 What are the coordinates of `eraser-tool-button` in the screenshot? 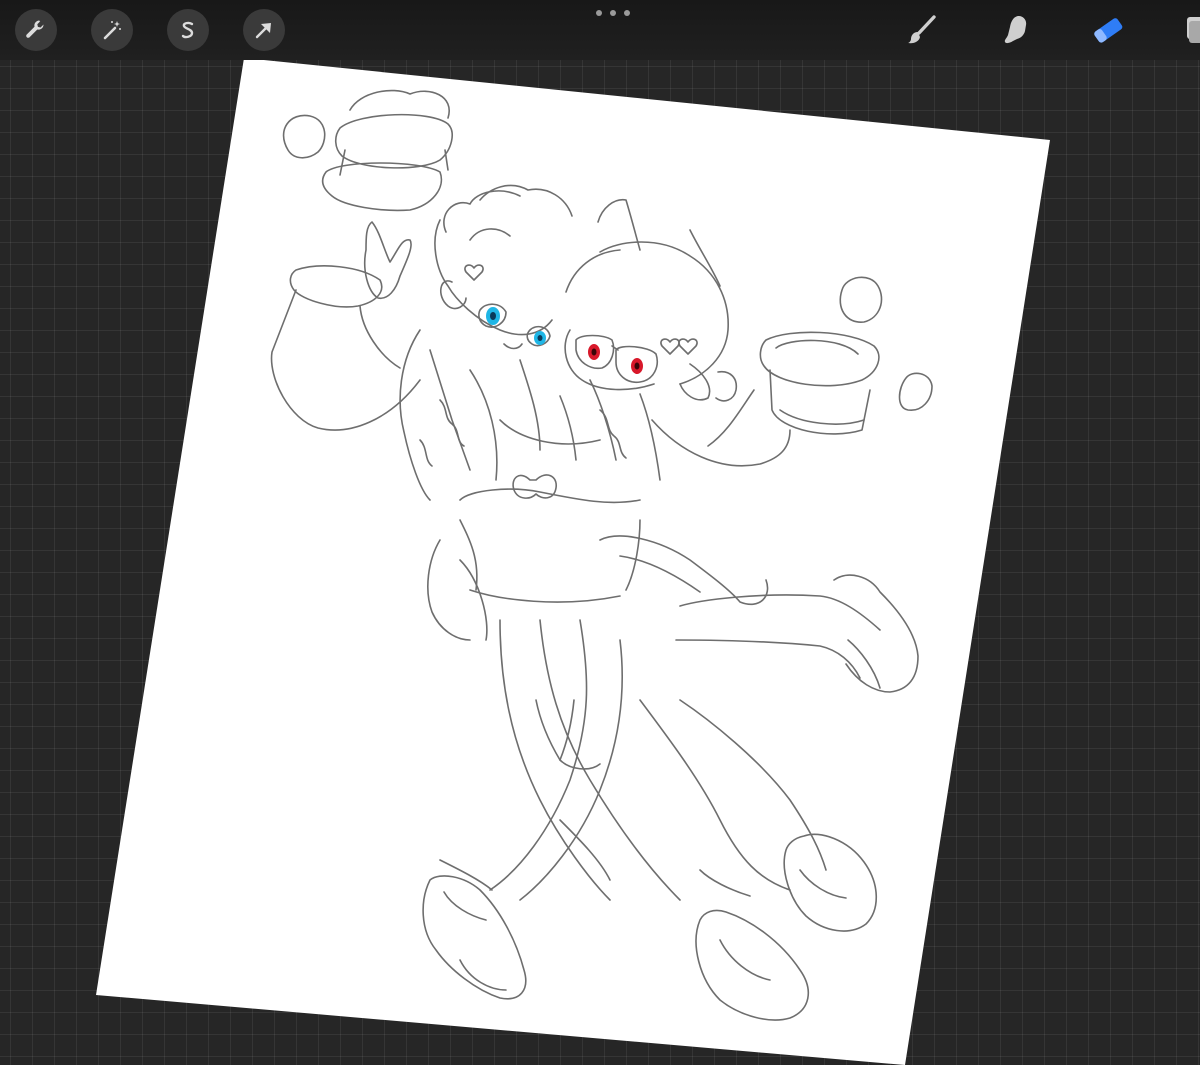 It's located at (1108, 30).